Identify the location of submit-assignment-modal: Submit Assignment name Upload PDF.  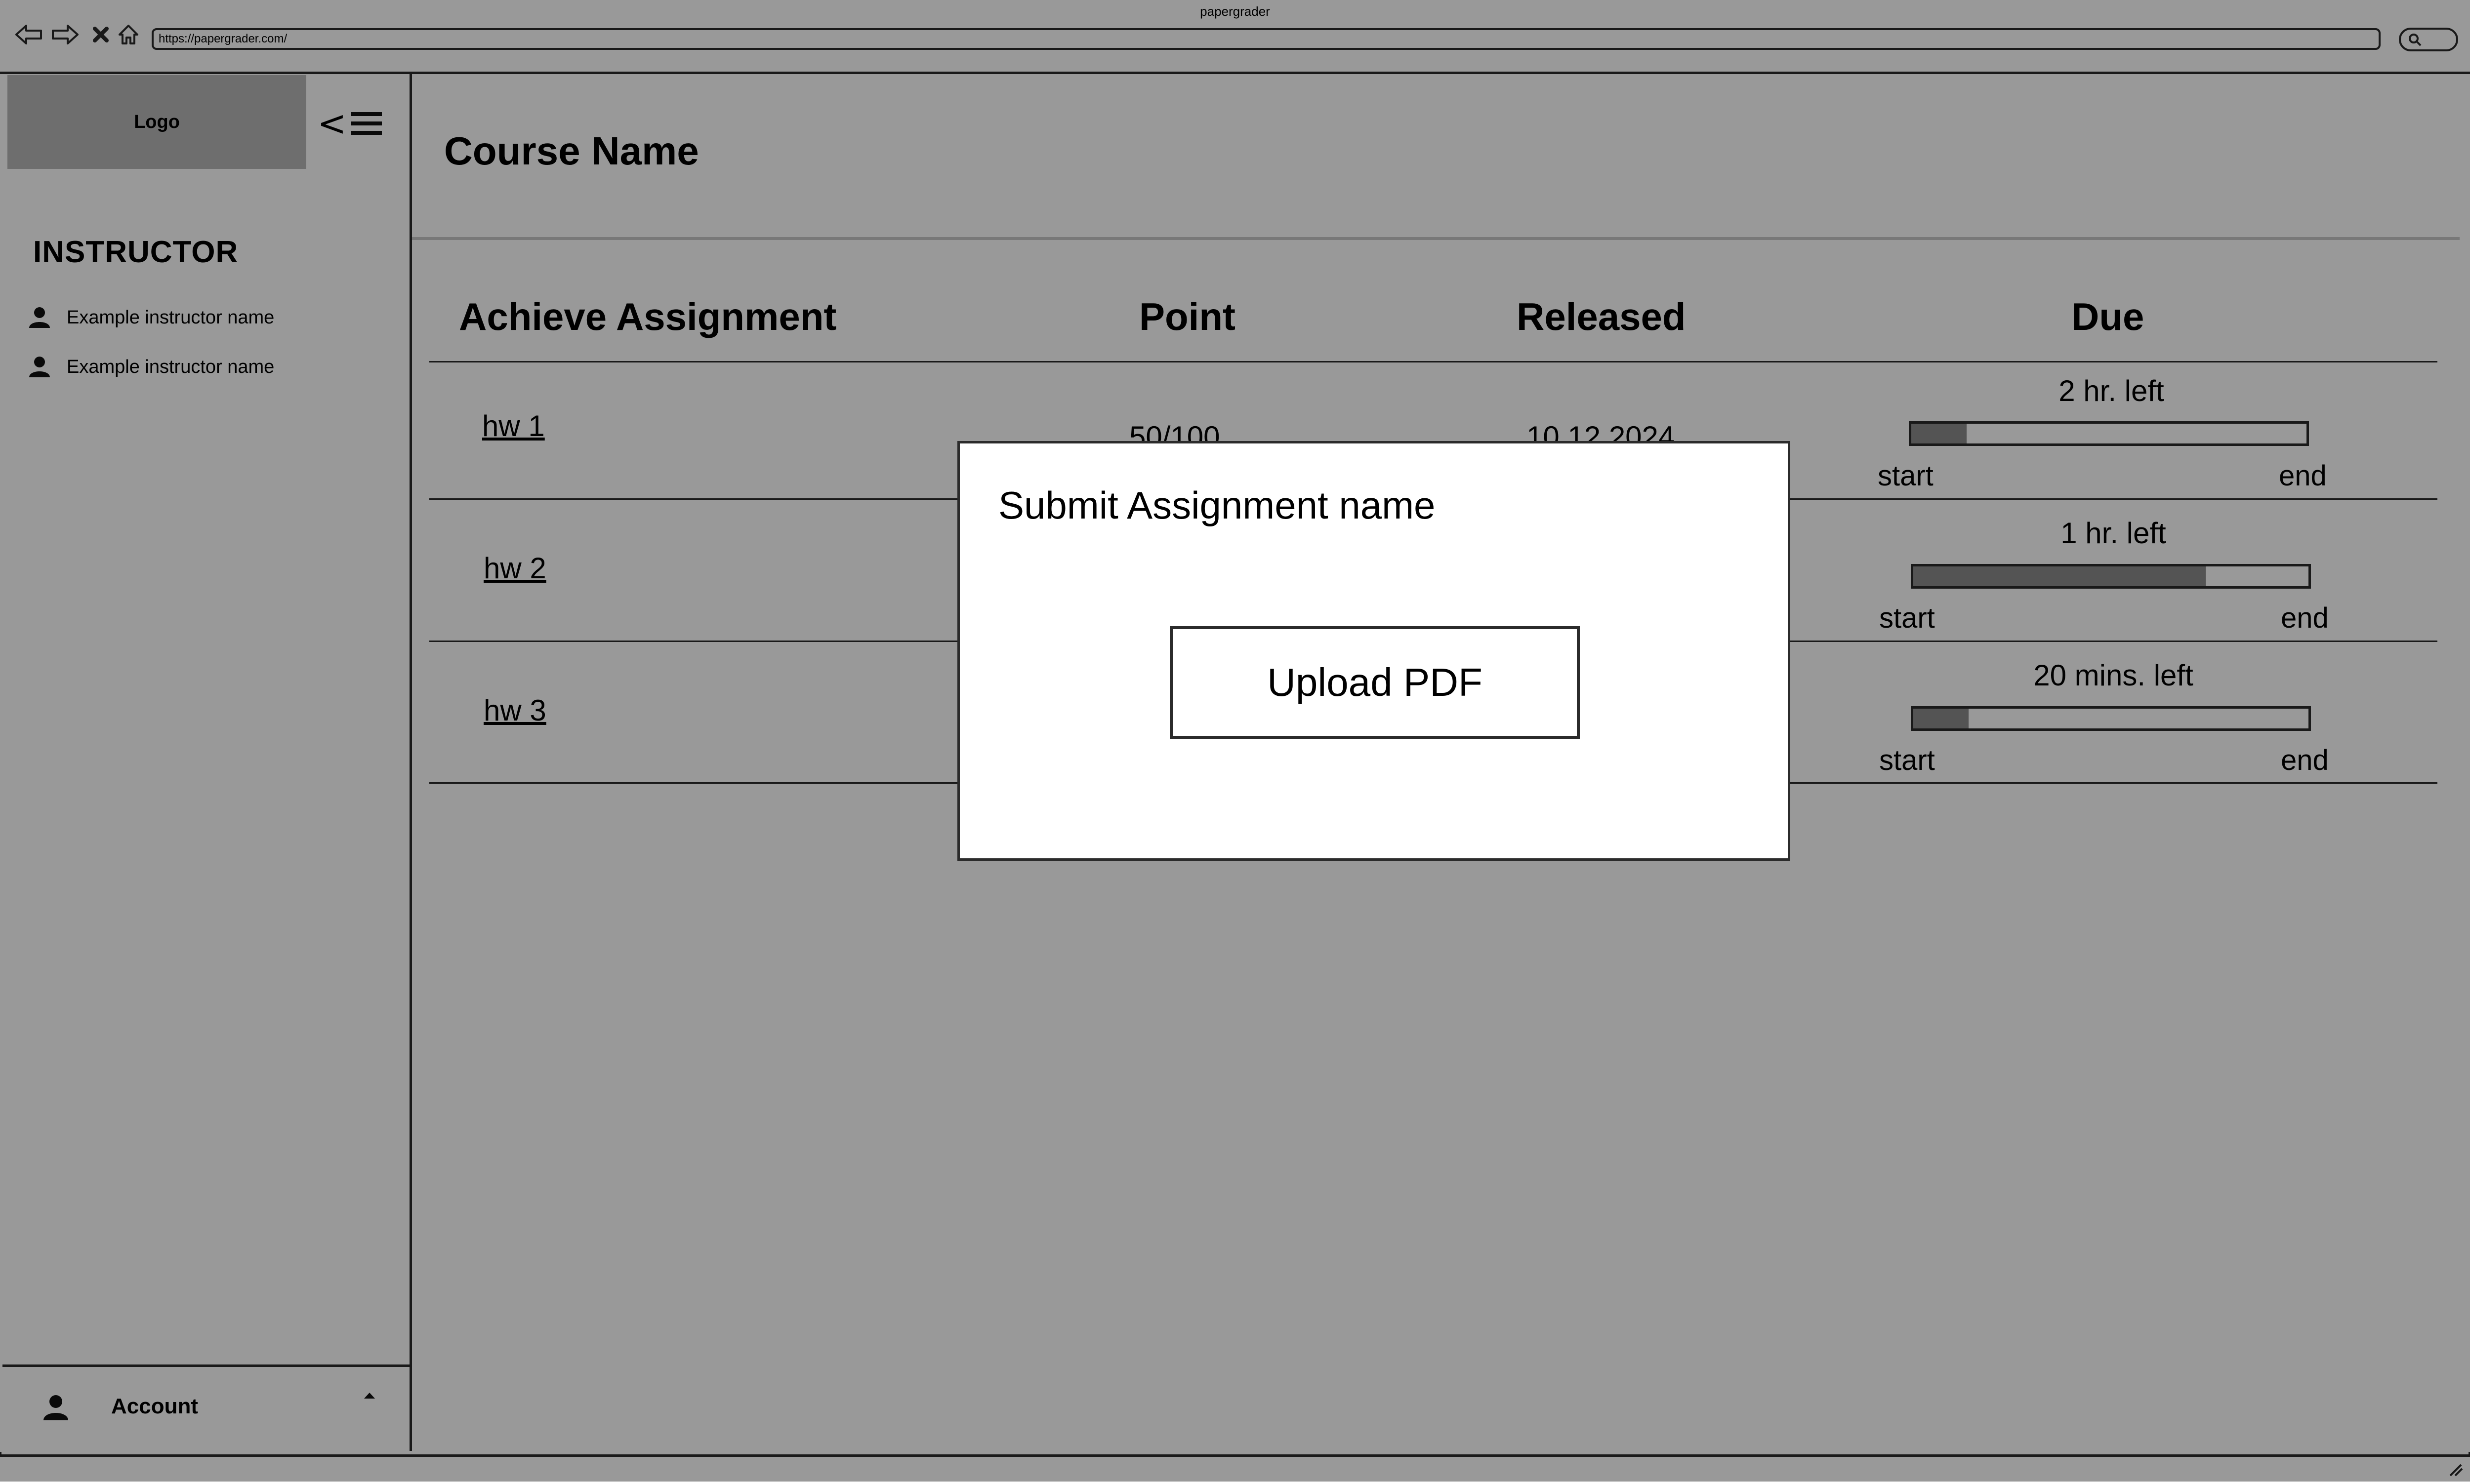
(1373, 651).